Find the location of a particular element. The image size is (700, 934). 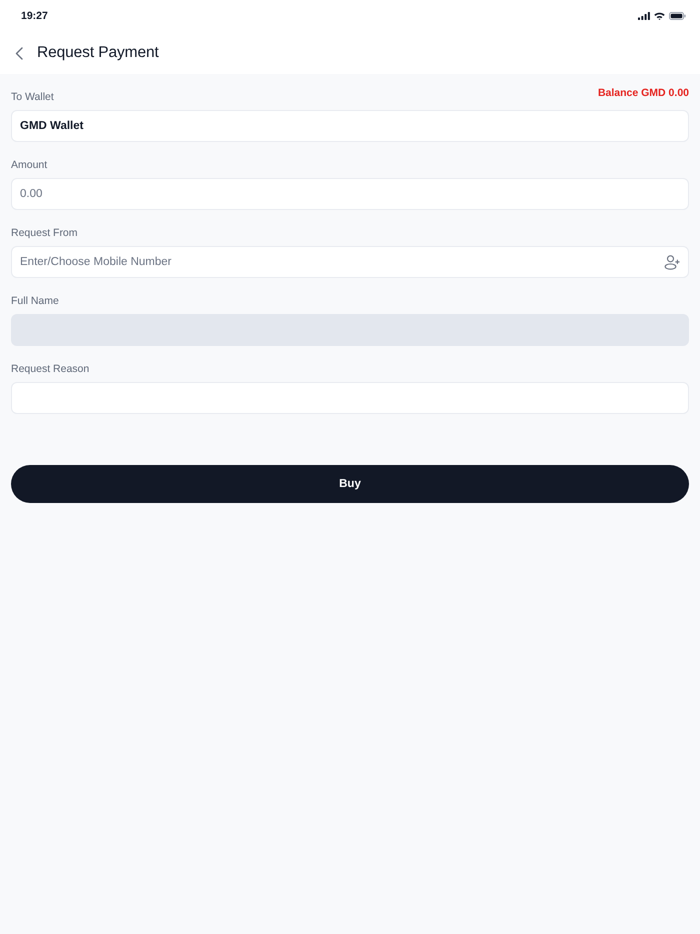

back-chevron-icon is located at coordinates (19, 53).